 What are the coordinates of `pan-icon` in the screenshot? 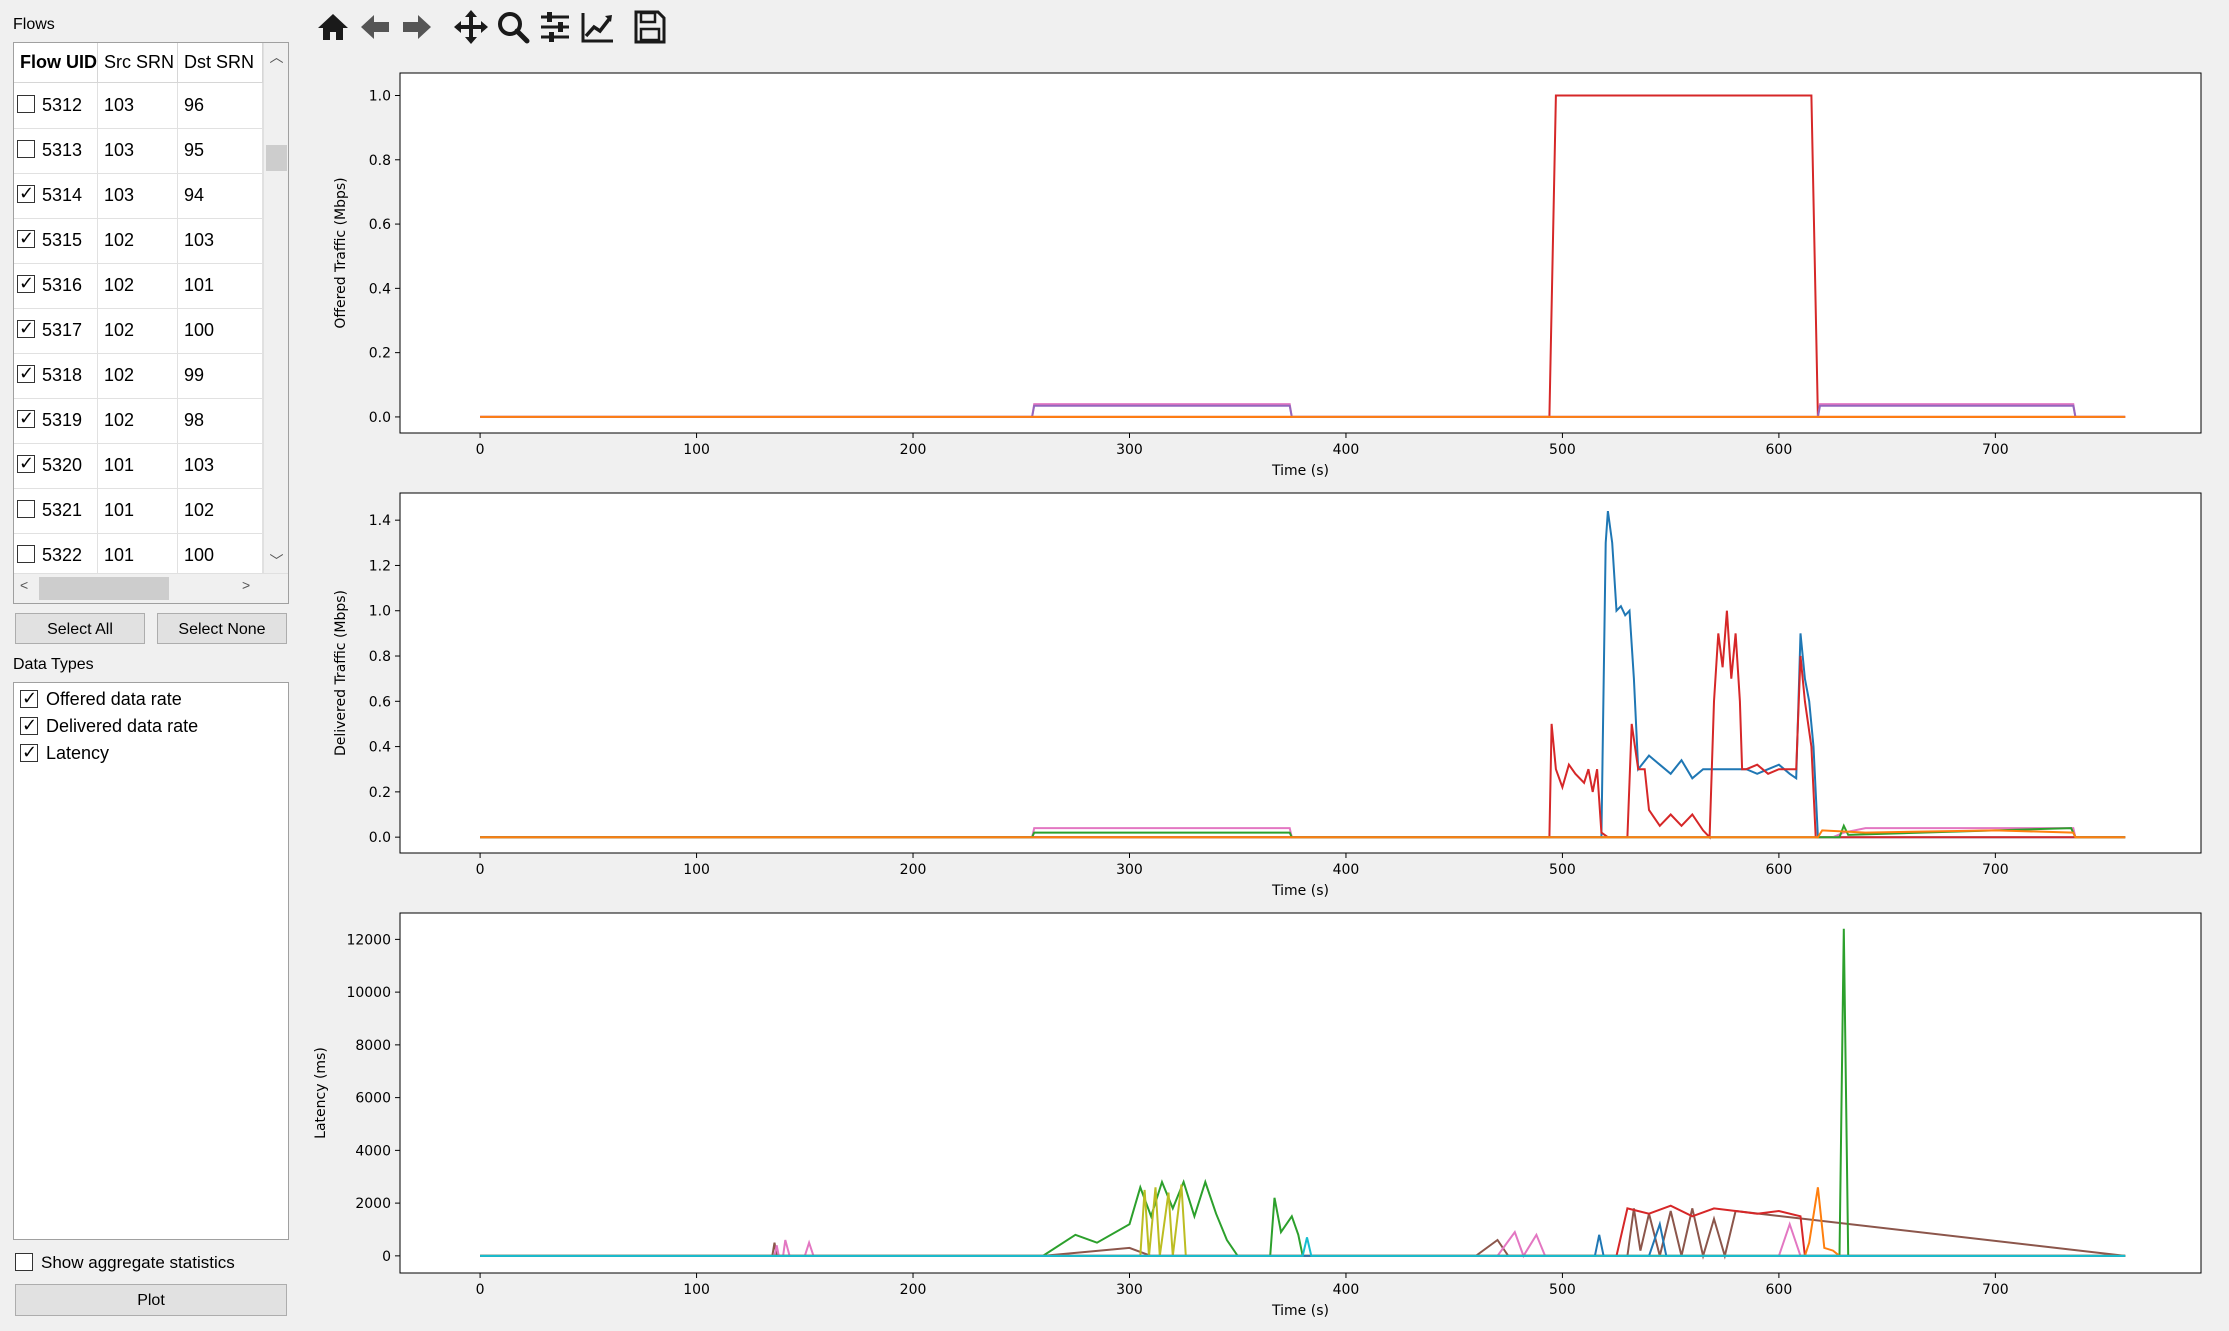 It's located at (471, 27).